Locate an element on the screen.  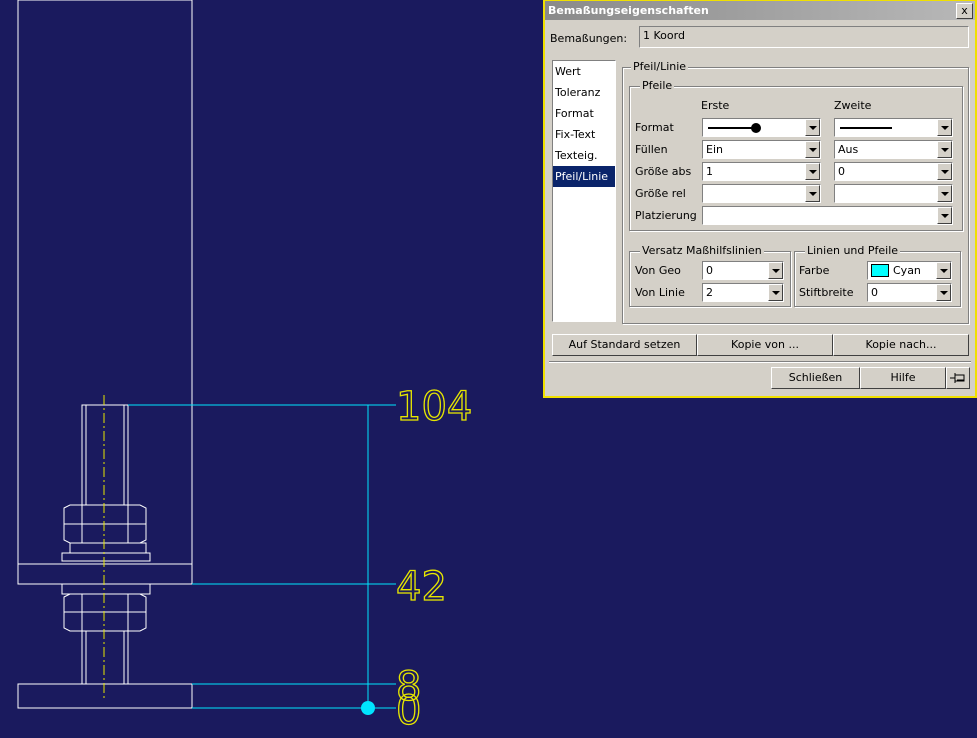
category-item-toleranz: Toleranz is located at coordinates (584, 92).